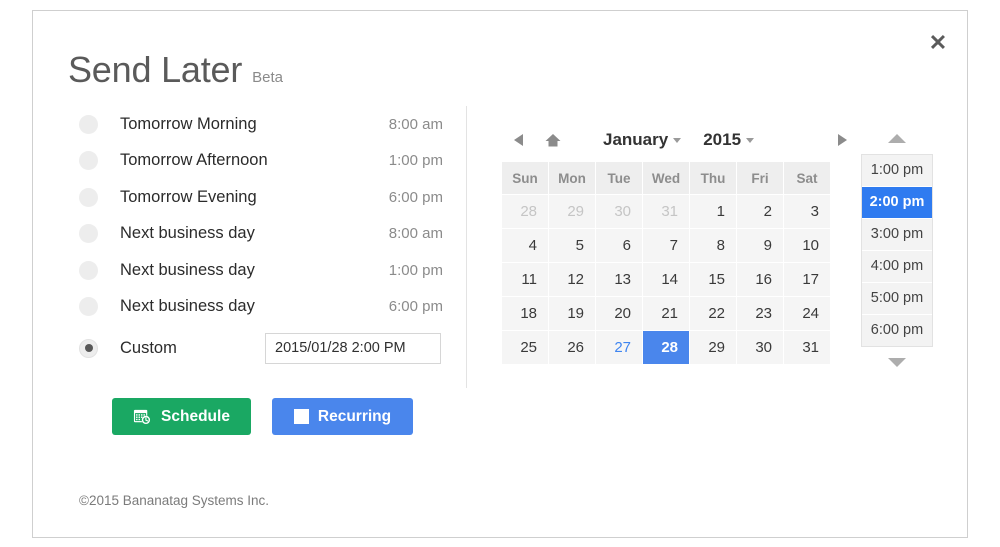 Image resolution: width=1000 pixels, height=547 pixels. I want to click on calendar-header: January 2015, so click(682, 140).